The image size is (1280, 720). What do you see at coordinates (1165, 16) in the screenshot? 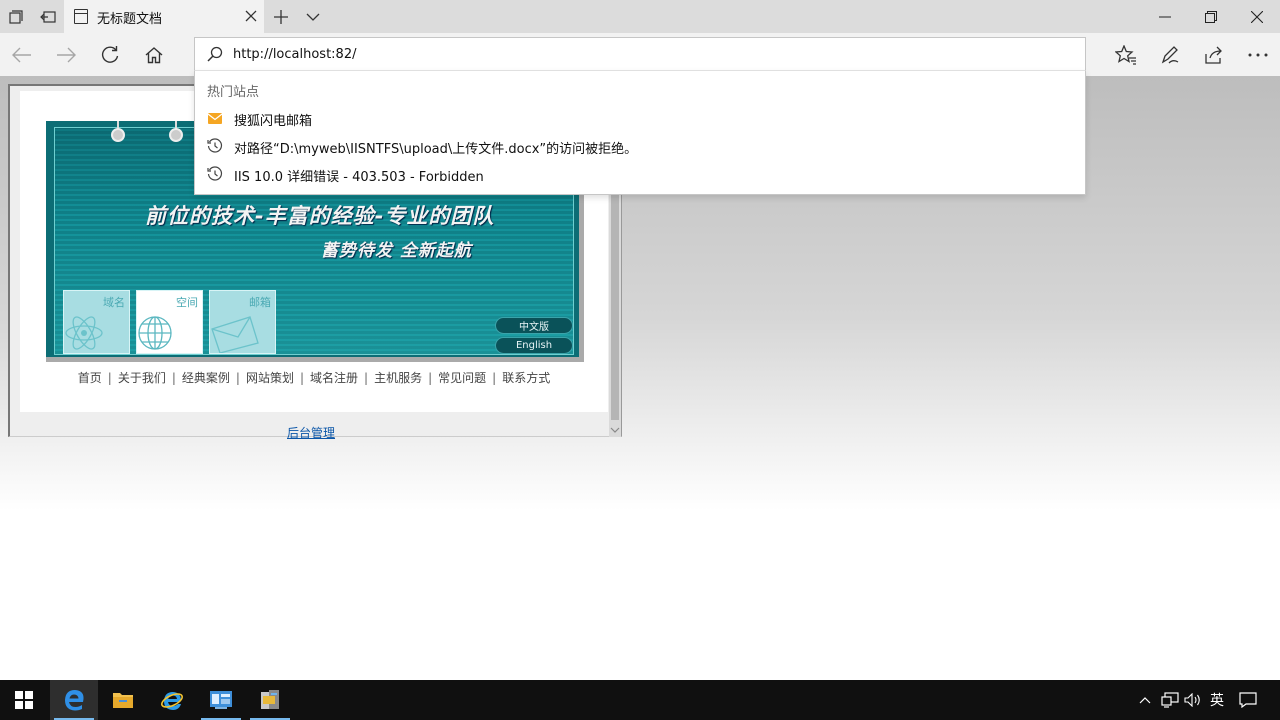
I see `minimize-icon` at bounding box center [1165, 16].